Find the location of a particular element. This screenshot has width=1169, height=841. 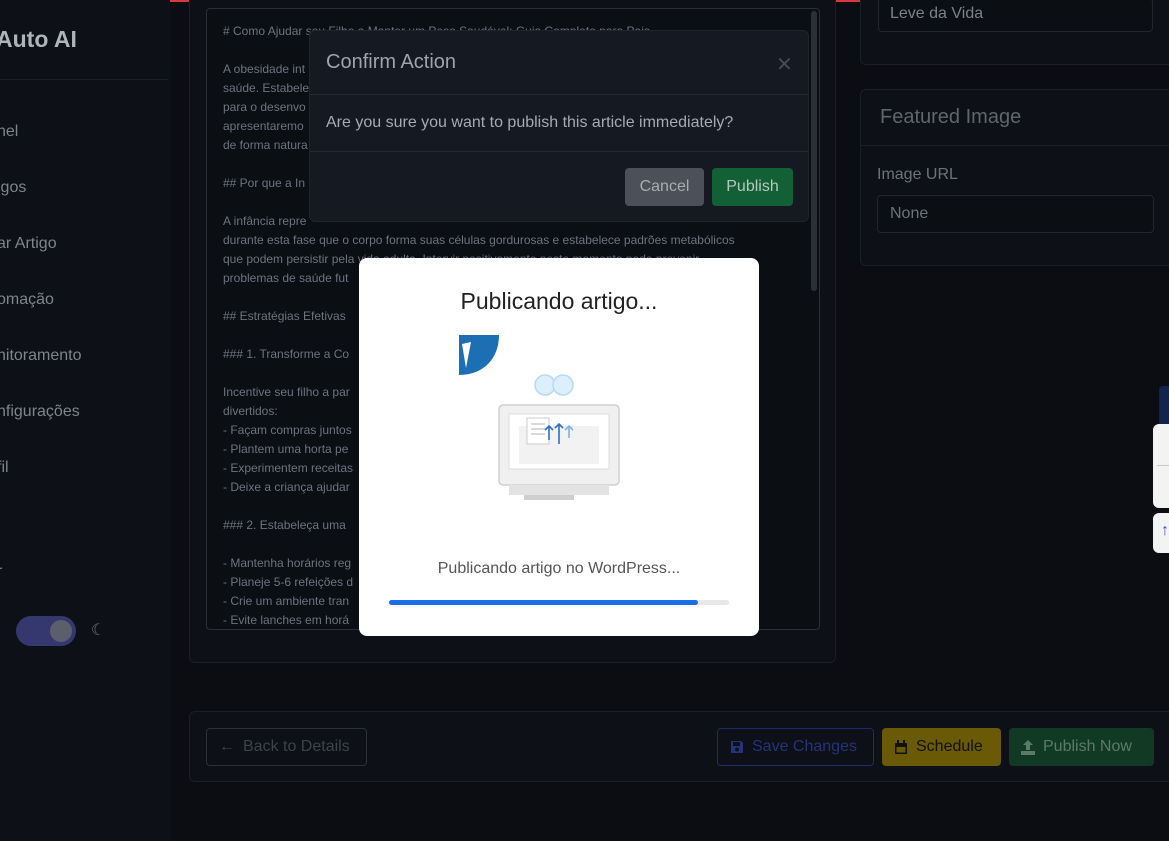

upload-to-server-illustration is located at coordinates (539, 417).